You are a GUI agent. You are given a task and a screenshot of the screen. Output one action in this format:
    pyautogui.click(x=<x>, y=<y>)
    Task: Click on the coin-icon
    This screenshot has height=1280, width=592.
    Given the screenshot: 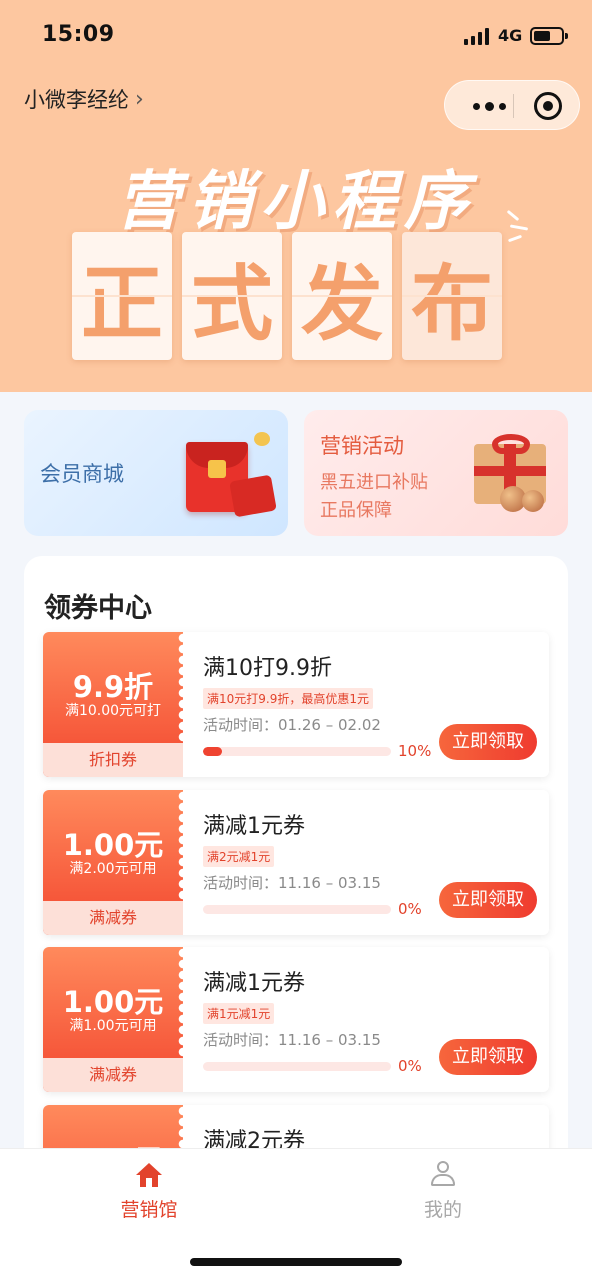 What is the action you would take?
    pyautogui.click(x=262, y=439)
    